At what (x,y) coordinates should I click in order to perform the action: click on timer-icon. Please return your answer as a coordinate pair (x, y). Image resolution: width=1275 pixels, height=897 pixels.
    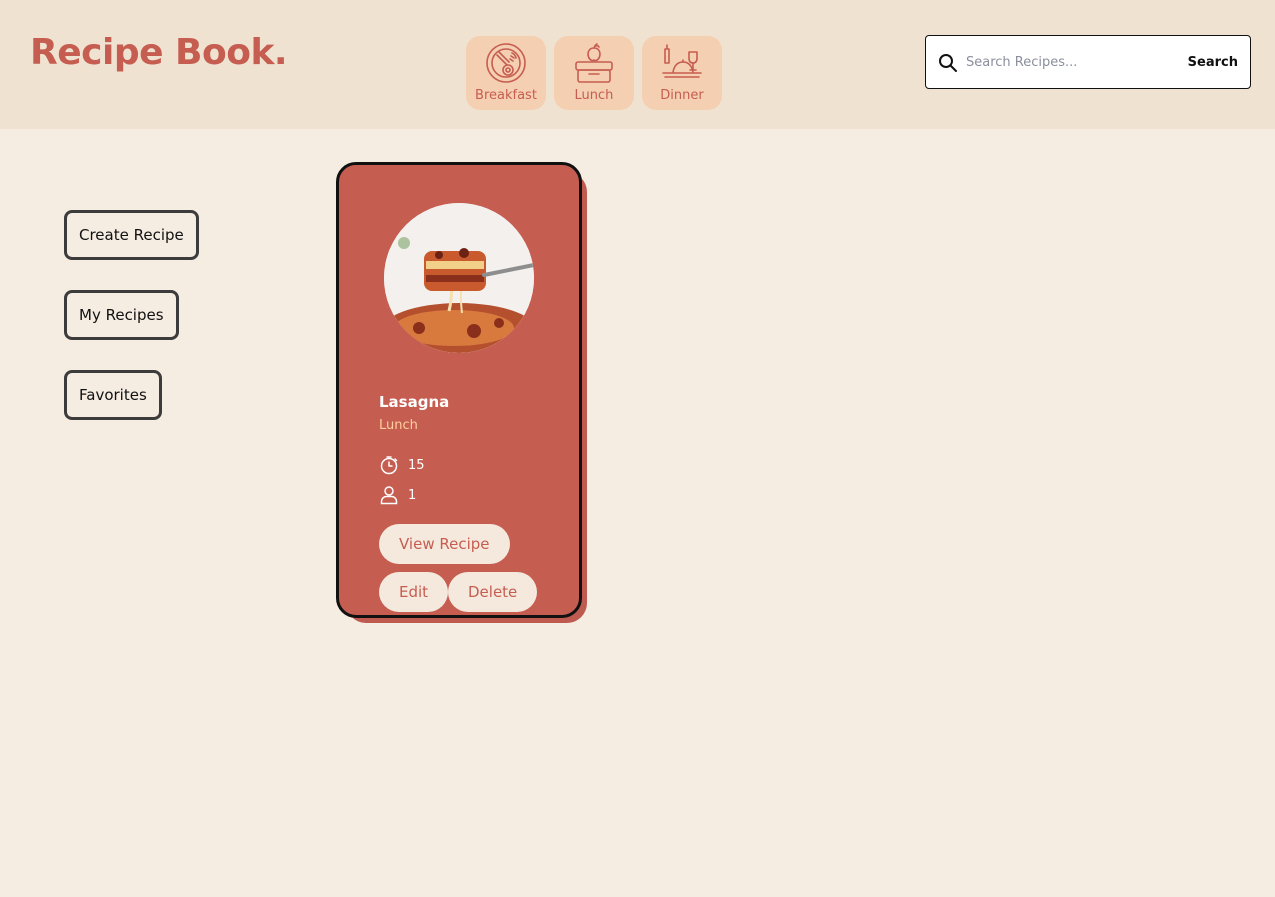
    Looking at the image, I should click on (389, 465).